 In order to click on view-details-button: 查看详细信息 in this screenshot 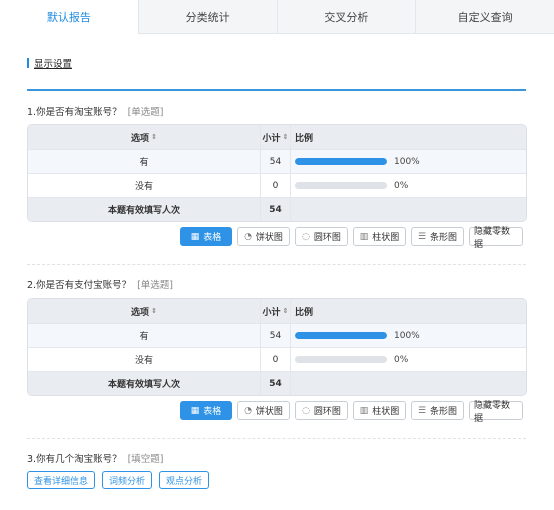, I will do `click(61, 480)`.